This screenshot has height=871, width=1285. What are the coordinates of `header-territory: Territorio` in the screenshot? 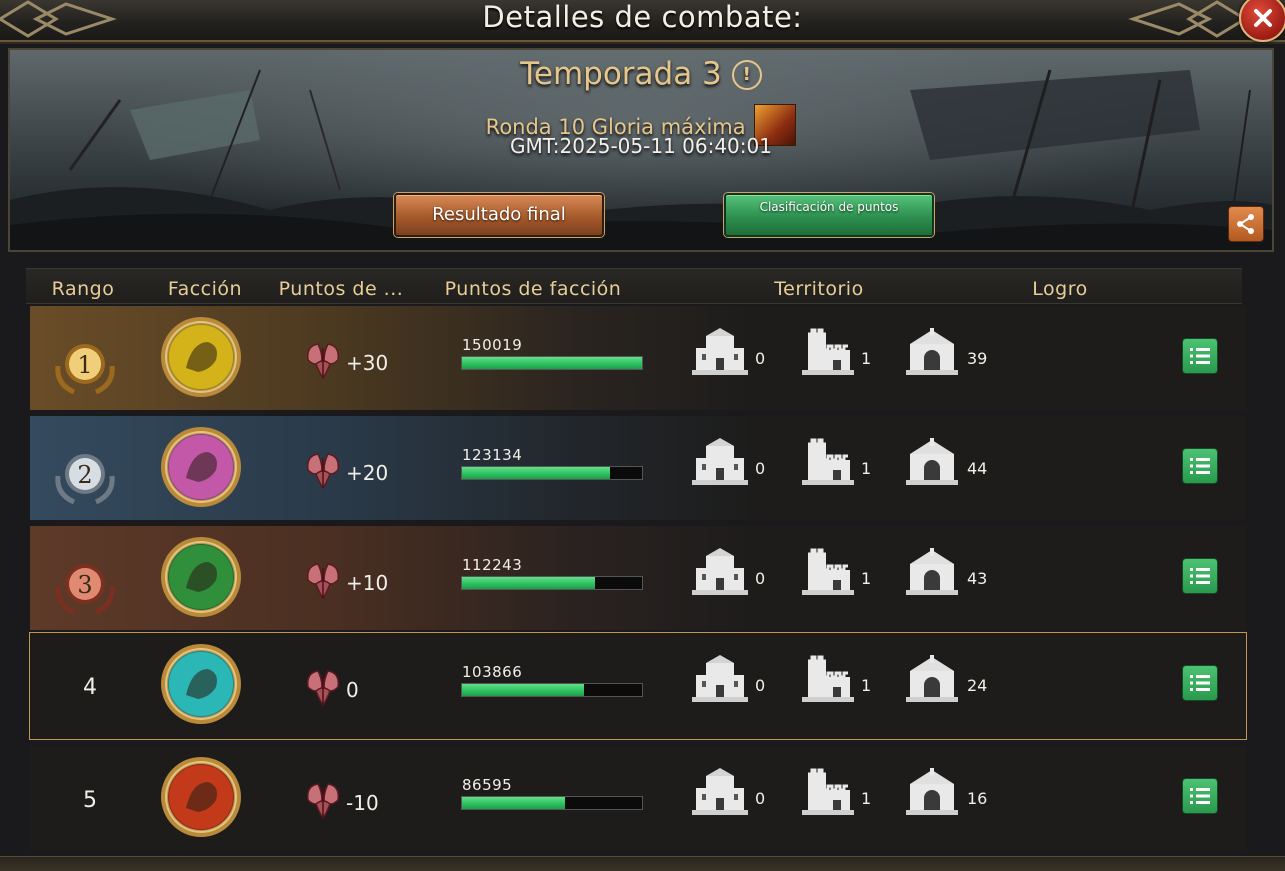 It's located at (819, 289).